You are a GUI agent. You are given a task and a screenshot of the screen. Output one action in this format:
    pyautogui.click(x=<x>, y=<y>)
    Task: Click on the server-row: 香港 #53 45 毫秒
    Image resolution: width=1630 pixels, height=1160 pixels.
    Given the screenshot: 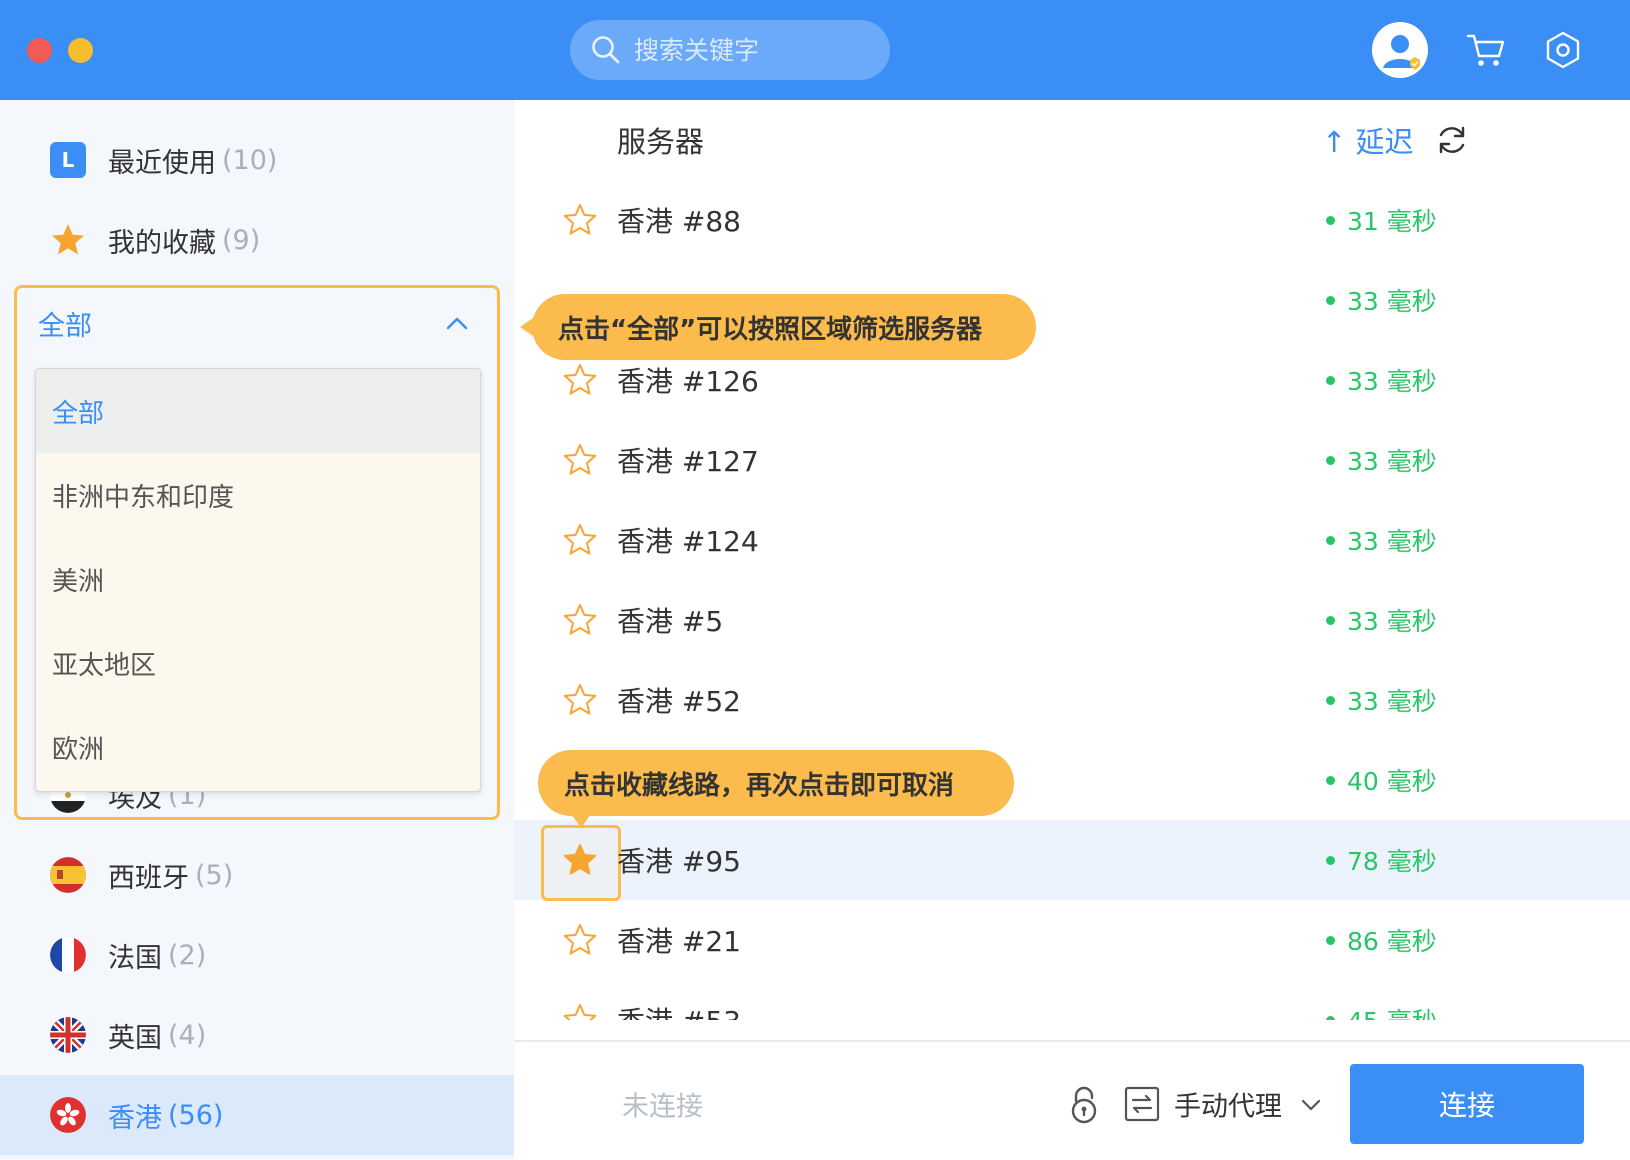 What is the action you would take?
    pyautogui.click(x=1072, y=1000)
    